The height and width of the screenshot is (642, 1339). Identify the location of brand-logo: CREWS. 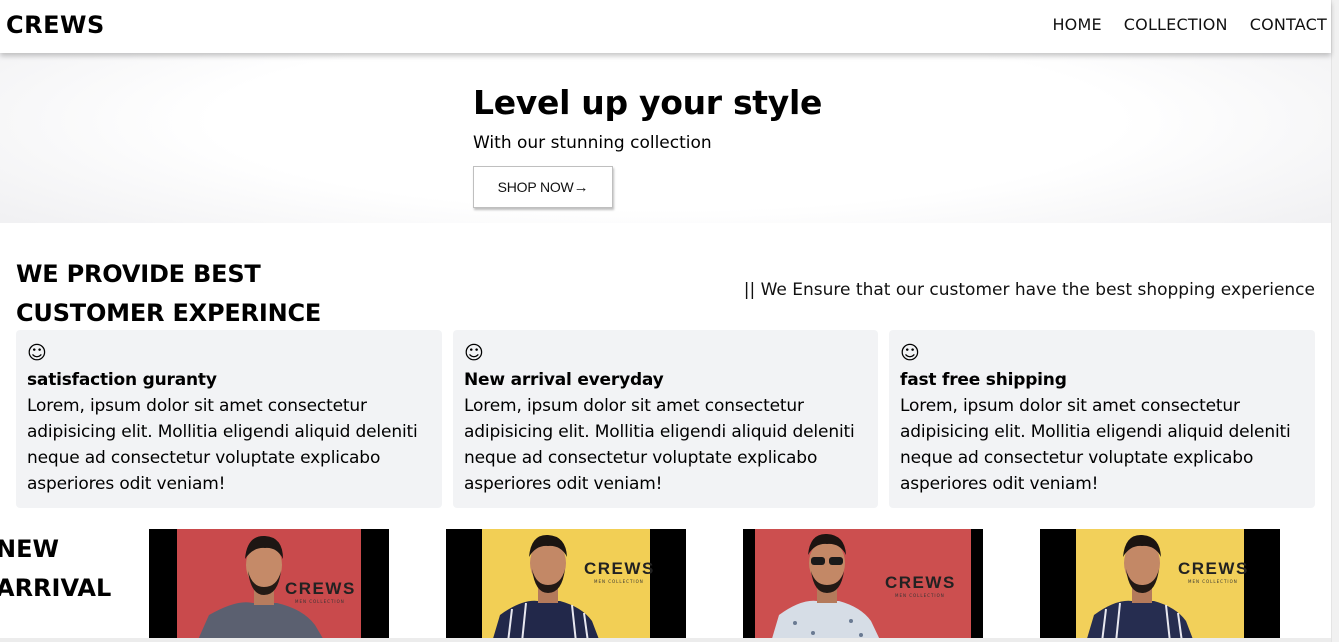
(55, 25).